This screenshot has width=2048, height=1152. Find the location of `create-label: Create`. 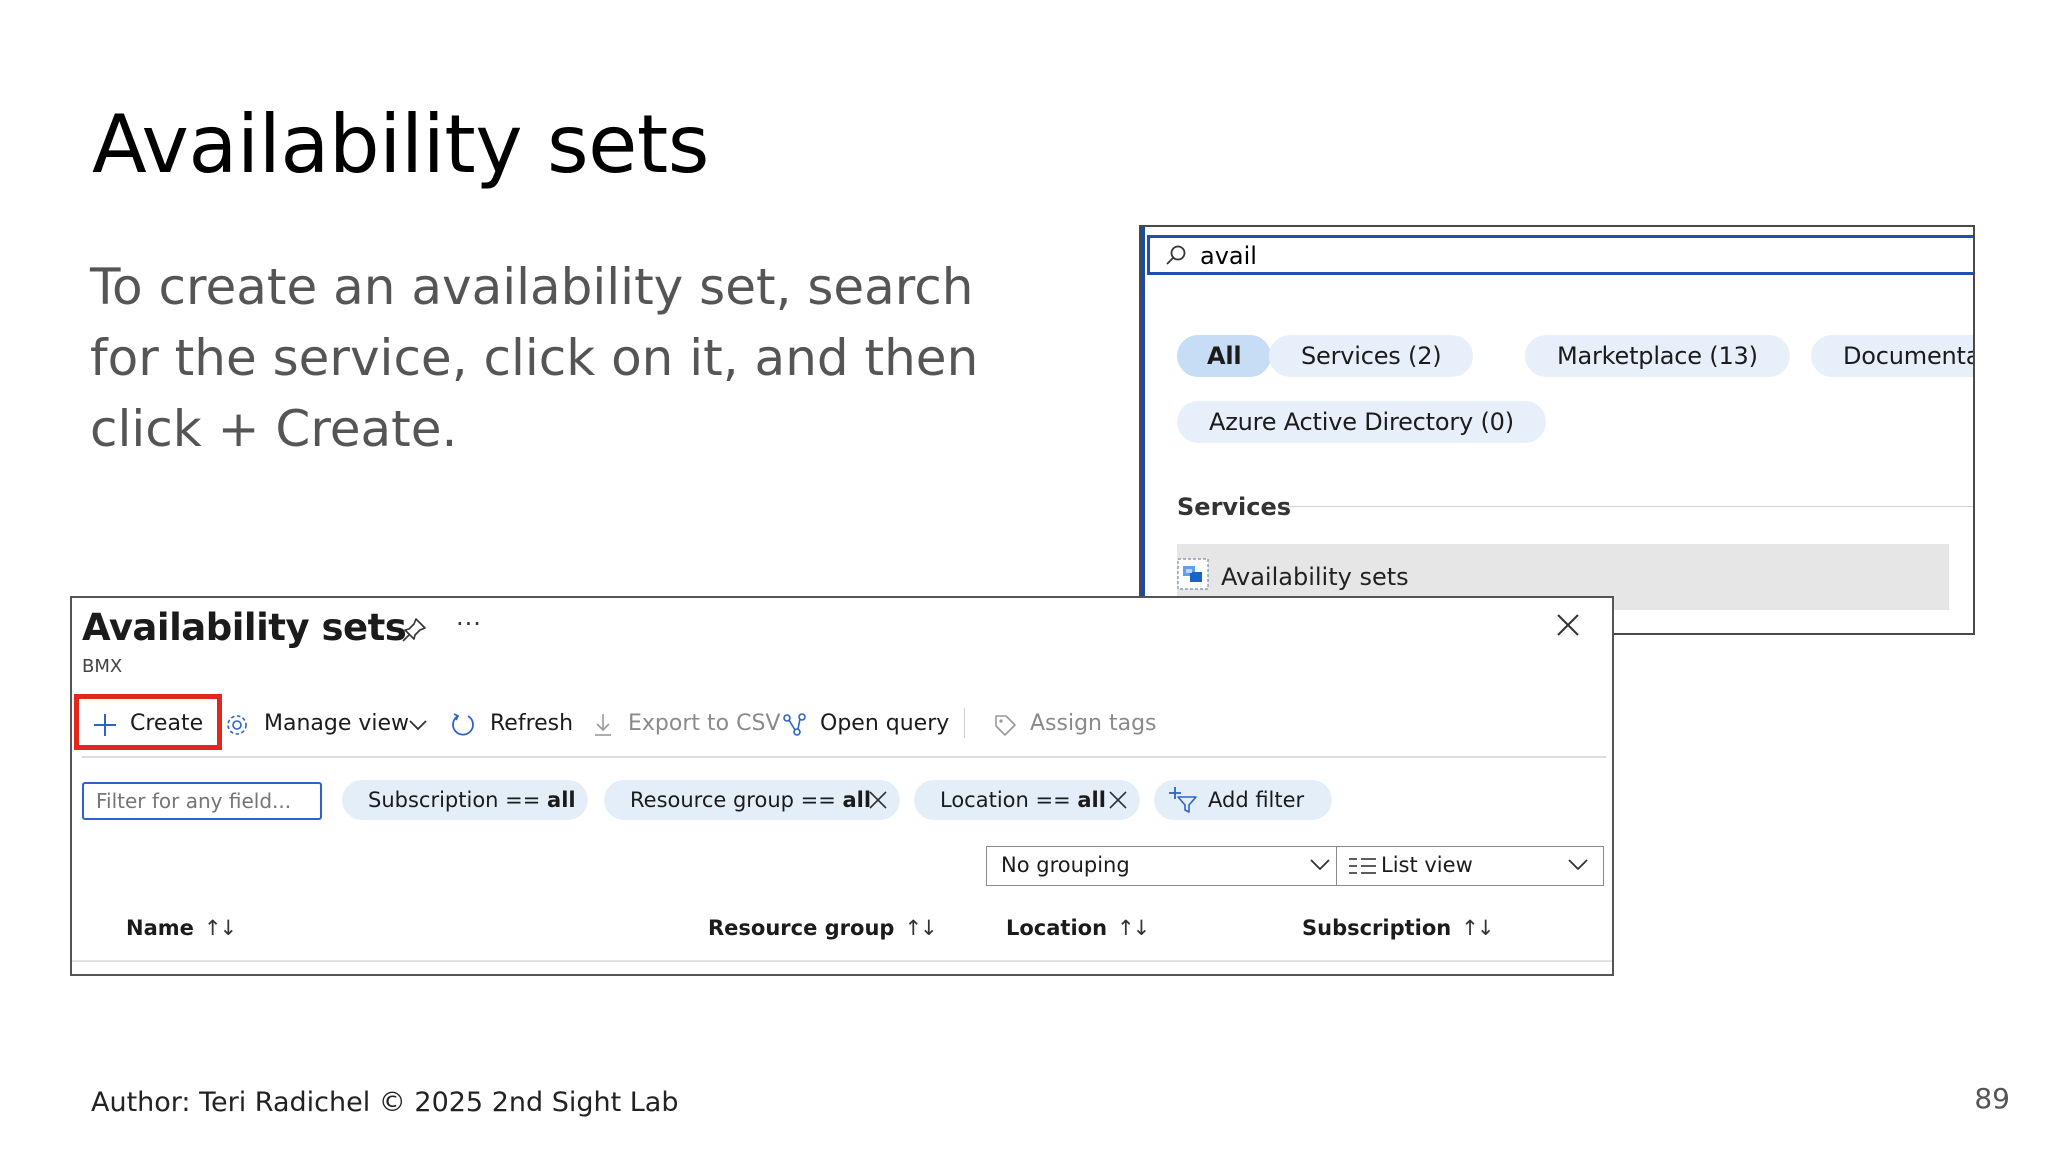

create-label: Create is located at coordinates (167, 723).